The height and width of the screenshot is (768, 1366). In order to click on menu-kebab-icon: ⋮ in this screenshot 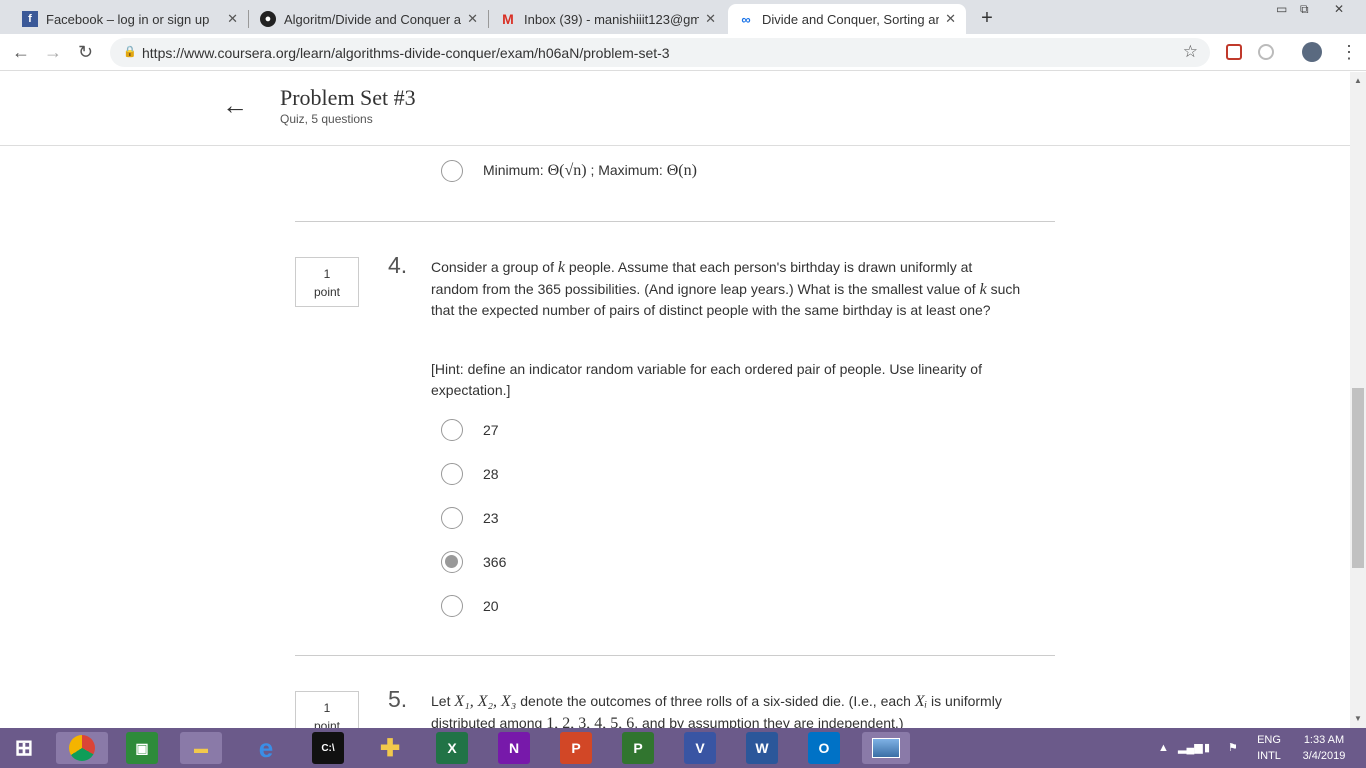, I will do `click(1349, 52)`.